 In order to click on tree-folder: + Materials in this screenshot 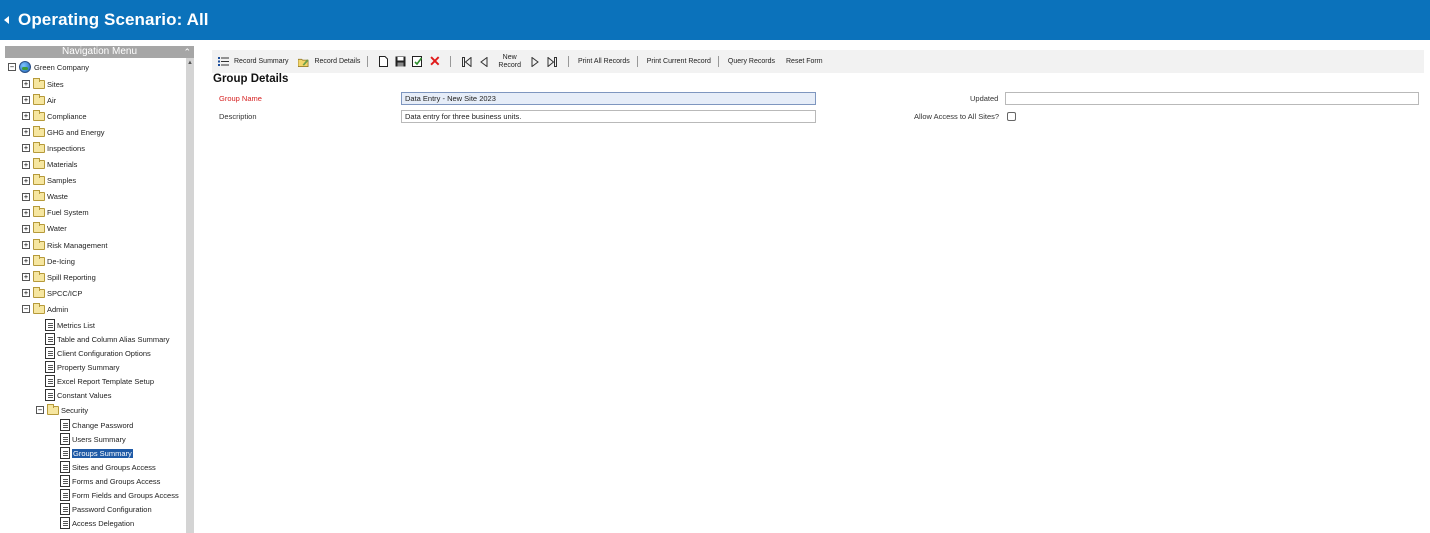, I will do `click(49, 165)`.